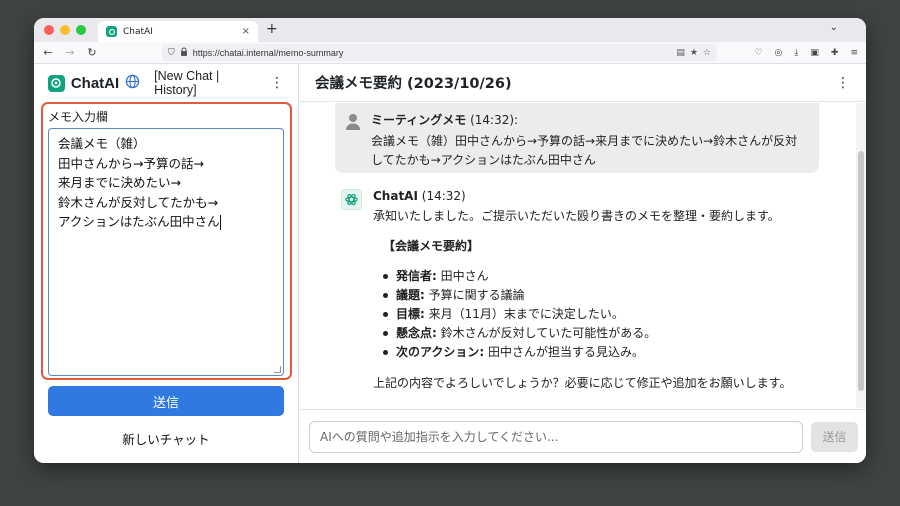 The height and width of the screenshot is (506, 900). I want to click on ai-message-time: (14:32), so click(443, 196).